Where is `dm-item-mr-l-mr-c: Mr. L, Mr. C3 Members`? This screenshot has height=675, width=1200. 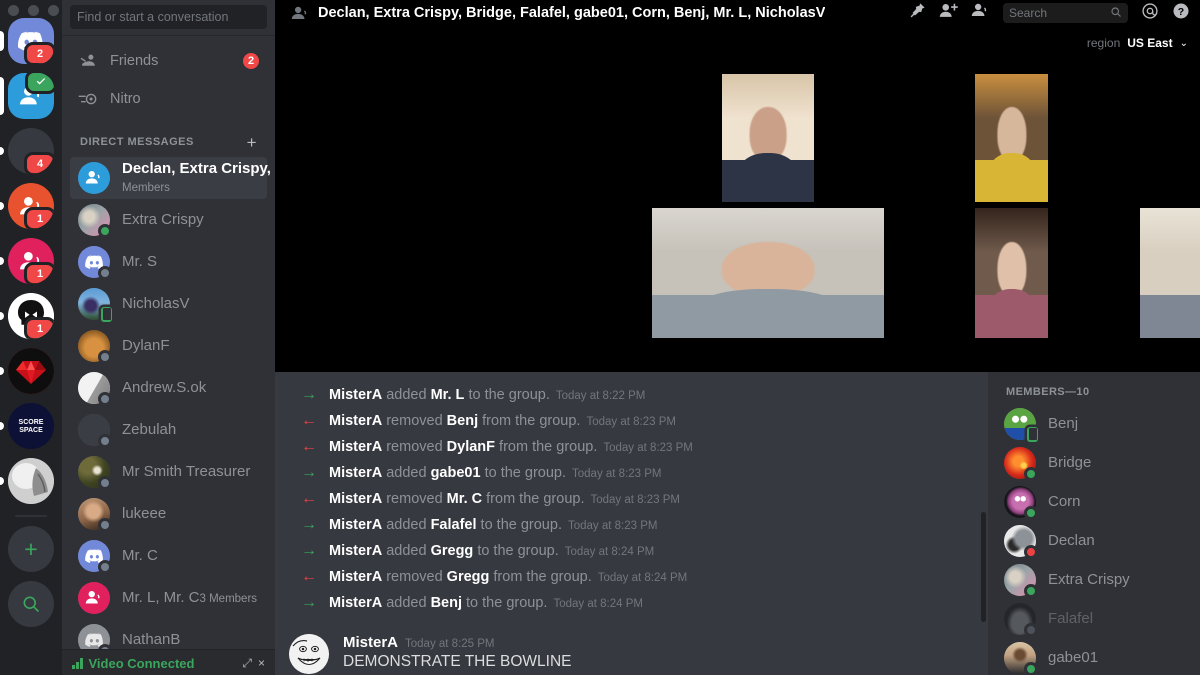 dm-item-mr-l-mr-c: Mr. L, Mr. C3 Members is located at coordinates (168, 598).